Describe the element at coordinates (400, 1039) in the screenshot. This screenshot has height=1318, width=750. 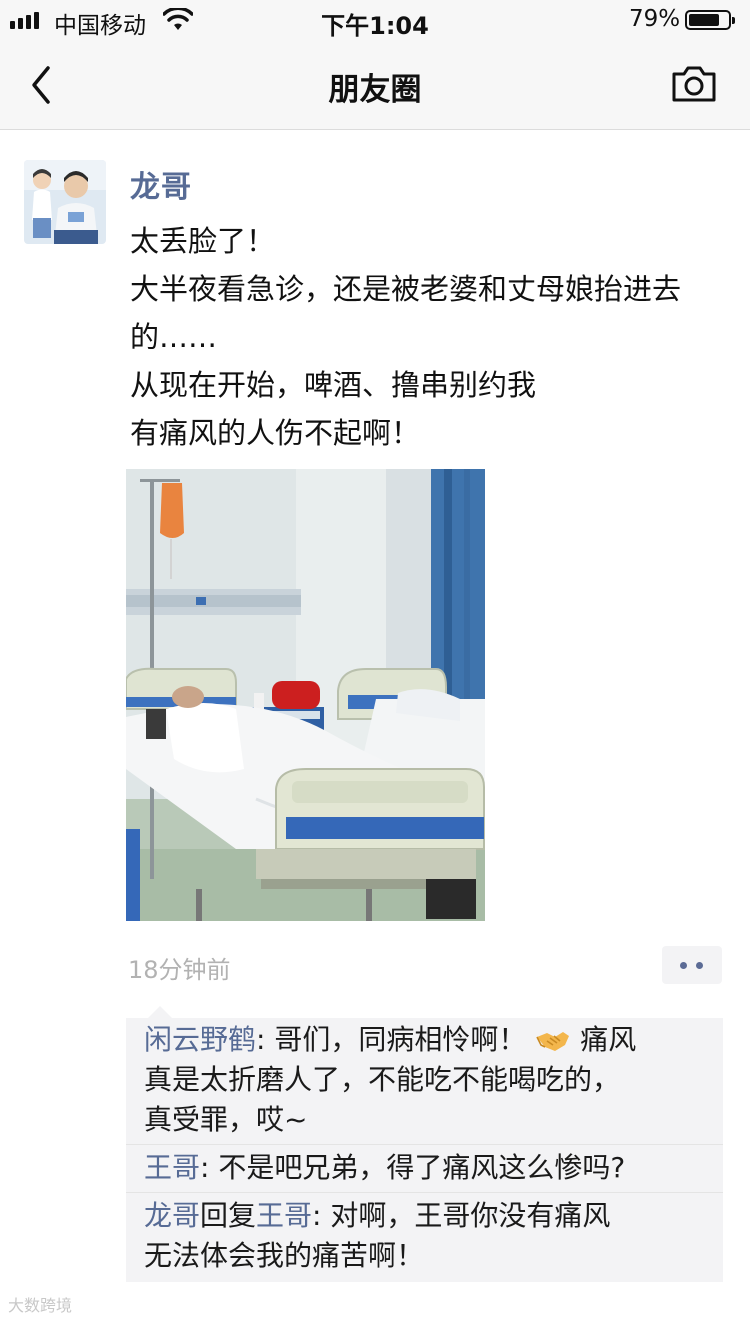
I see `comment-text: 哥们，同病相怜啊！` at that location.